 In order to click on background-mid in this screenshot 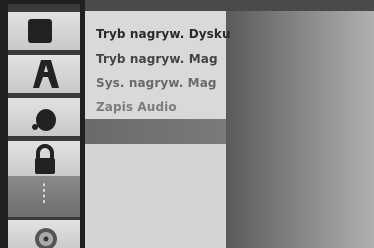, I will do `click(155, 131)`.